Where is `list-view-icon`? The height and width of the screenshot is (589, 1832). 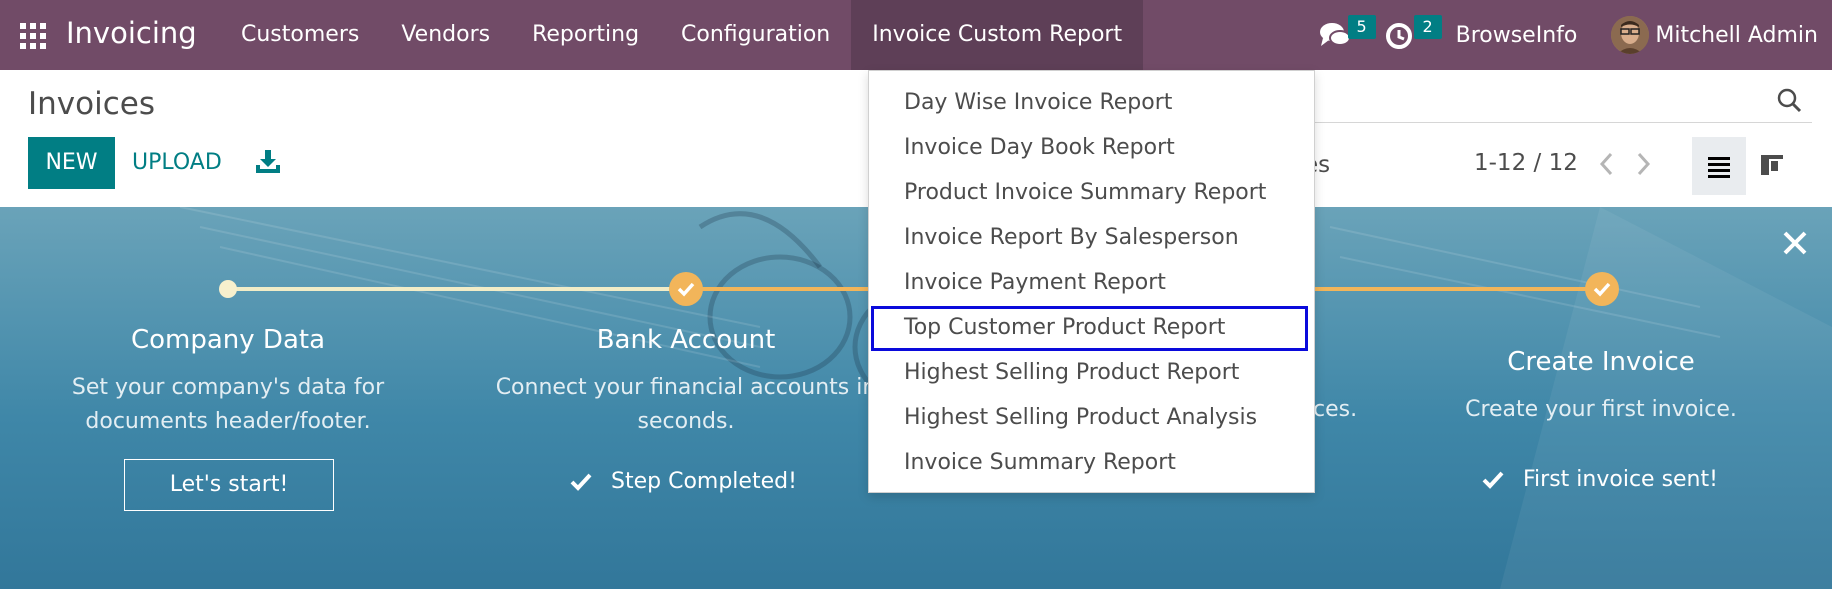
list-view-icon is located at coordinates (1719, 167).